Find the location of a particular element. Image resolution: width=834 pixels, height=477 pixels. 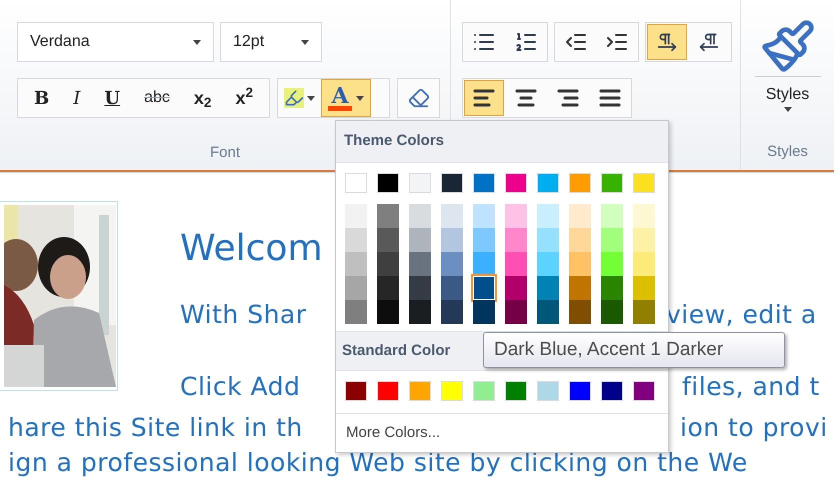

direction-button is located at coordinates (667, 42).